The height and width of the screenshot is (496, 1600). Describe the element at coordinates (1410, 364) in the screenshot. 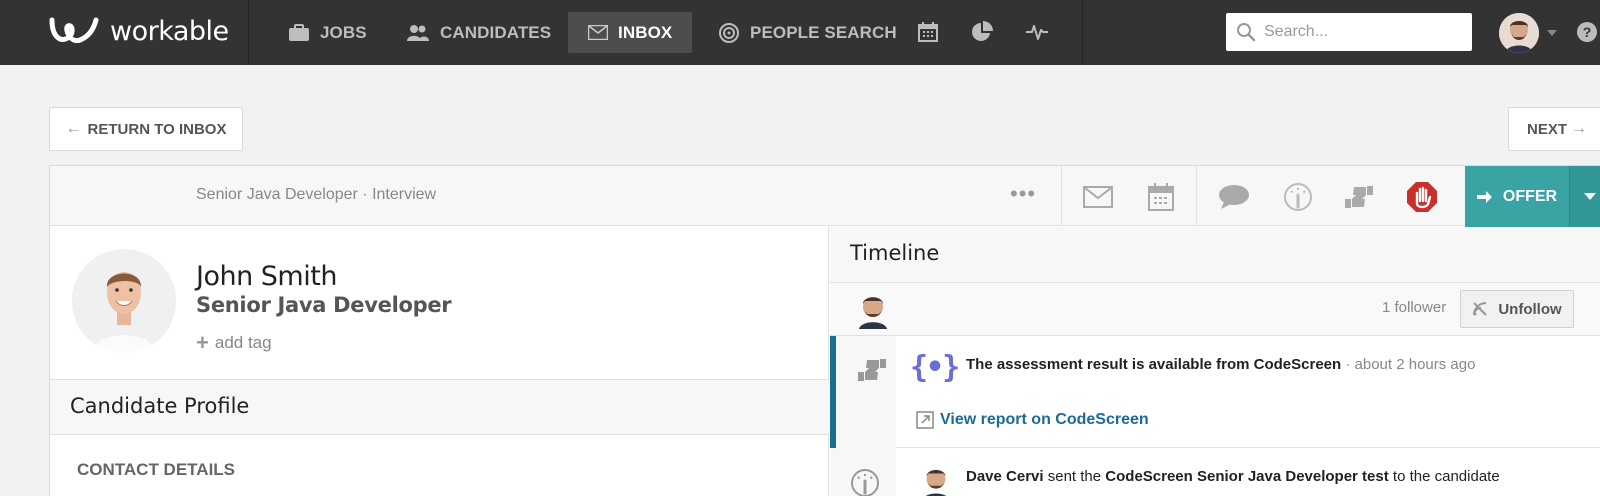

I see `timeline-event-time: · about 2 hours ago` at that location.